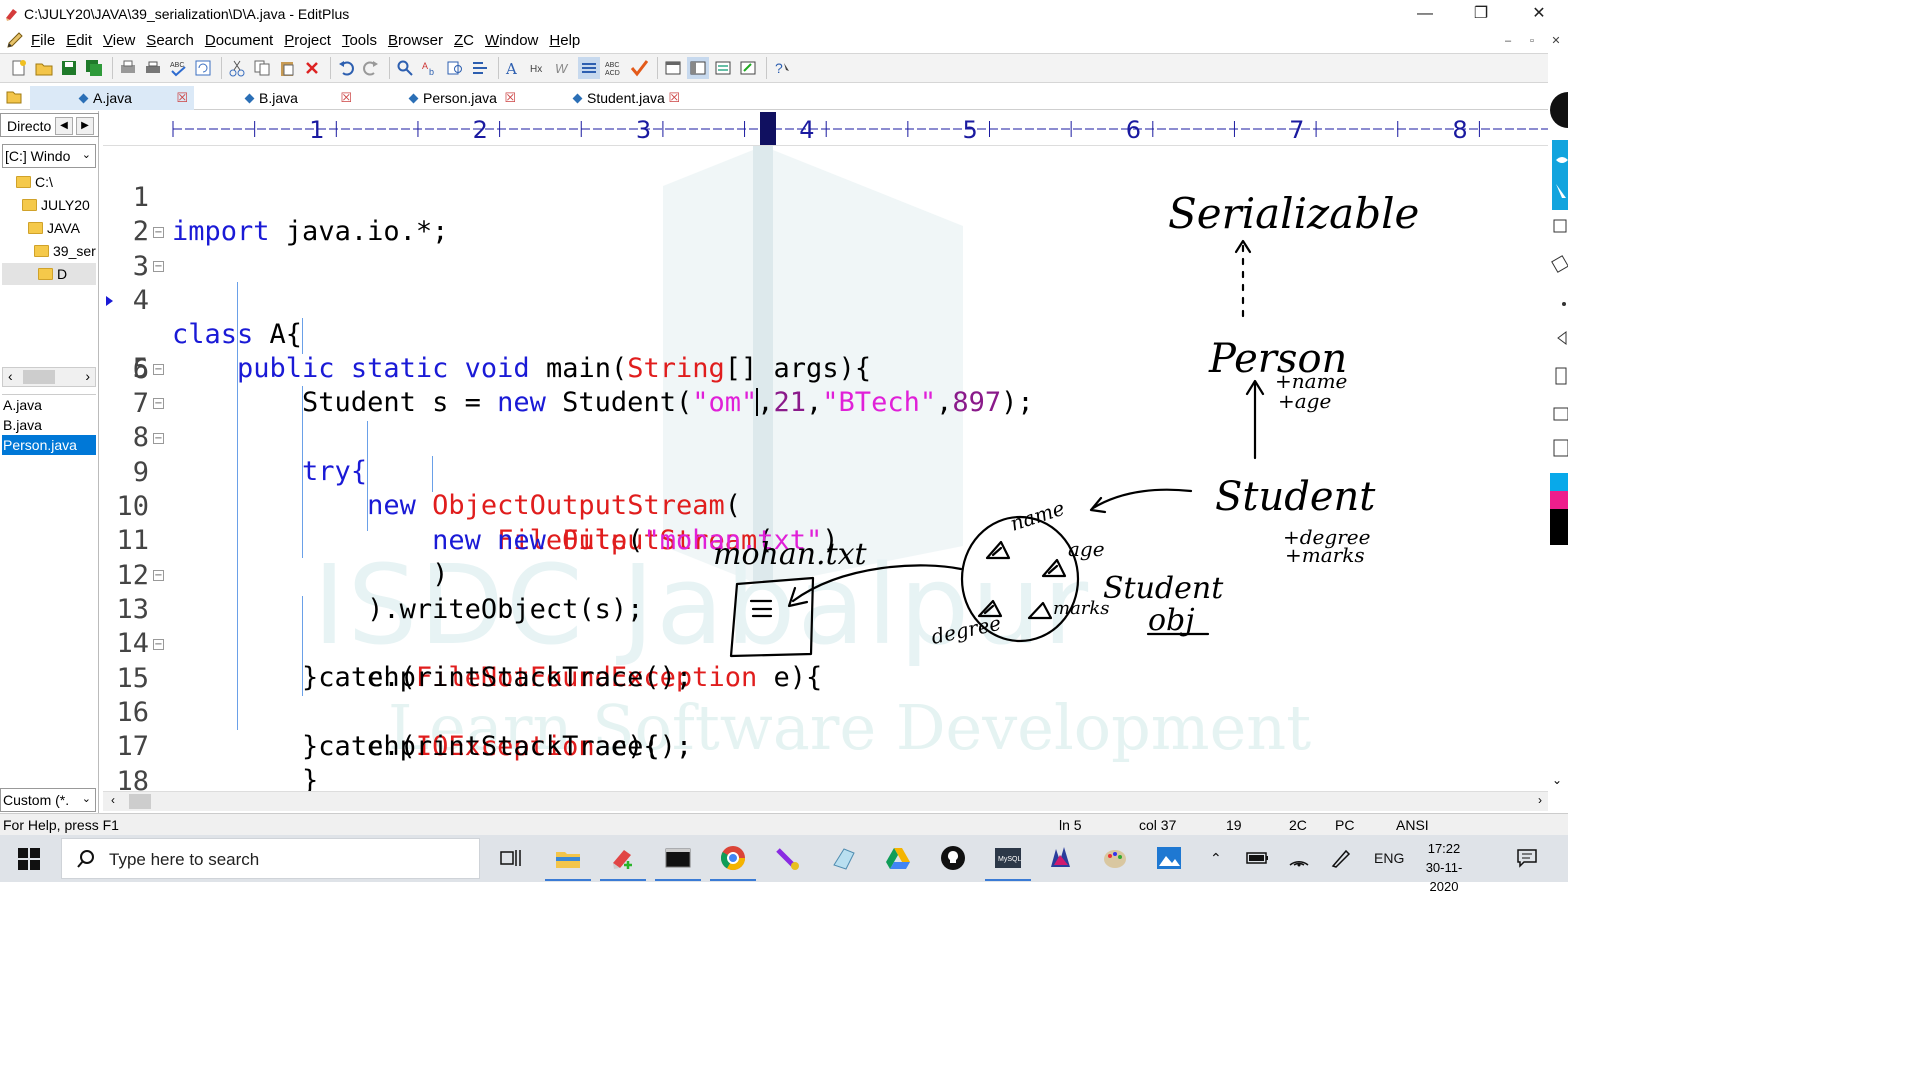 The image size is (1920, 1080). Describe the element at coordinates (723, 68) in the screenshot. I see `output-window-icon` at that location.